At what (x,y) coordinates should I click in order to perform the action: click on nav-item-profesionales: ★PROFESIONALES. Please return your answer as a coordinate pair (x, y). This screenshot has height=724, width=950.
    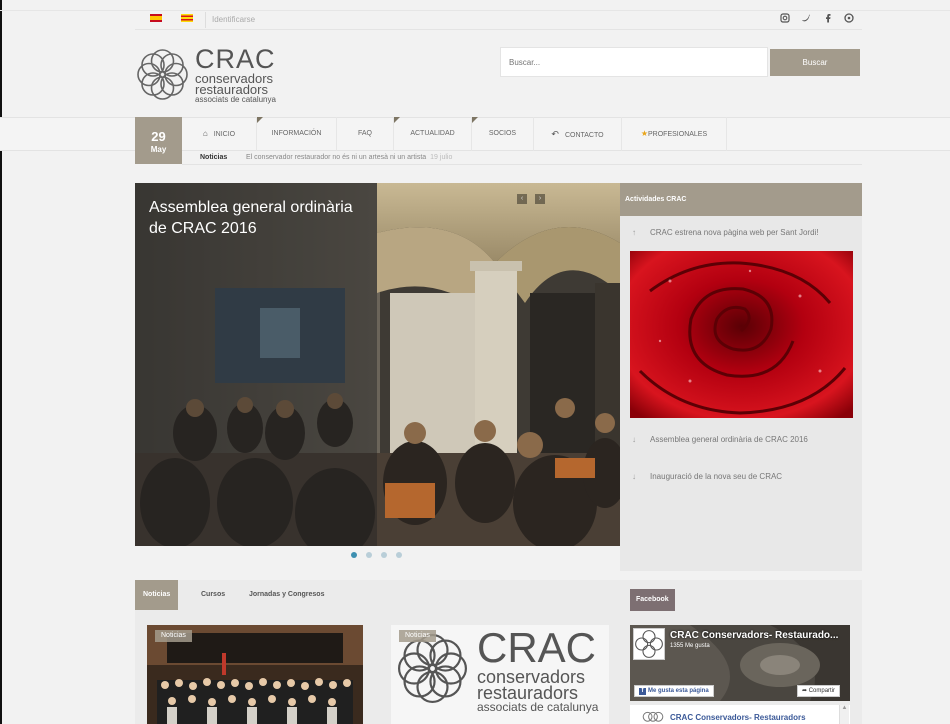
    Looking at the image, I should click on (674, 134).